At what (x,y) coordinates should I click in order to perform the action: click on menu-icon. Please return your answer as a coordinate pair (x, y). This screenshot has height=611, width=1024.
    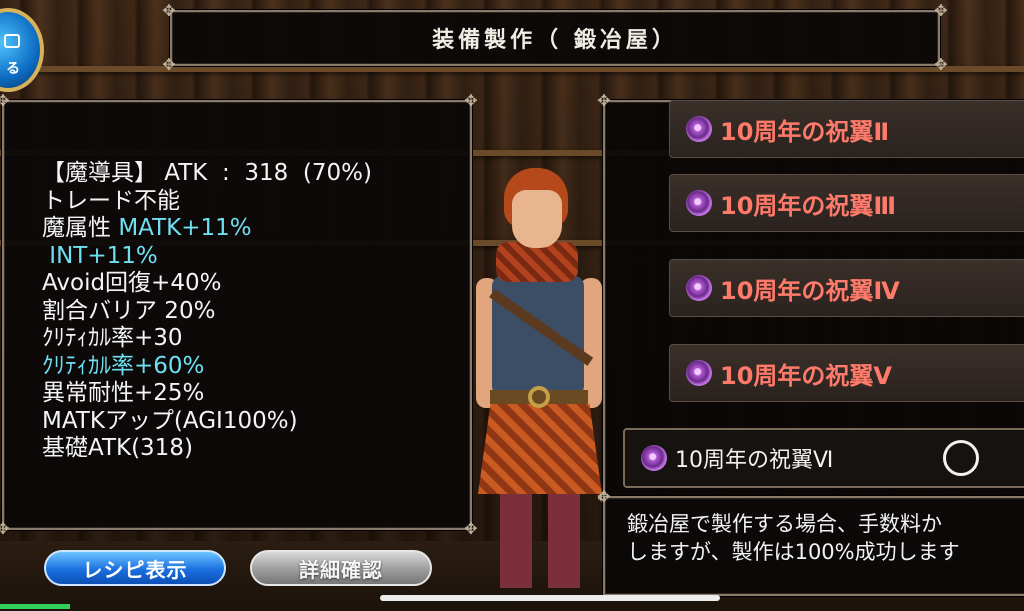
    Looking at the image, I should click on (12, 41).